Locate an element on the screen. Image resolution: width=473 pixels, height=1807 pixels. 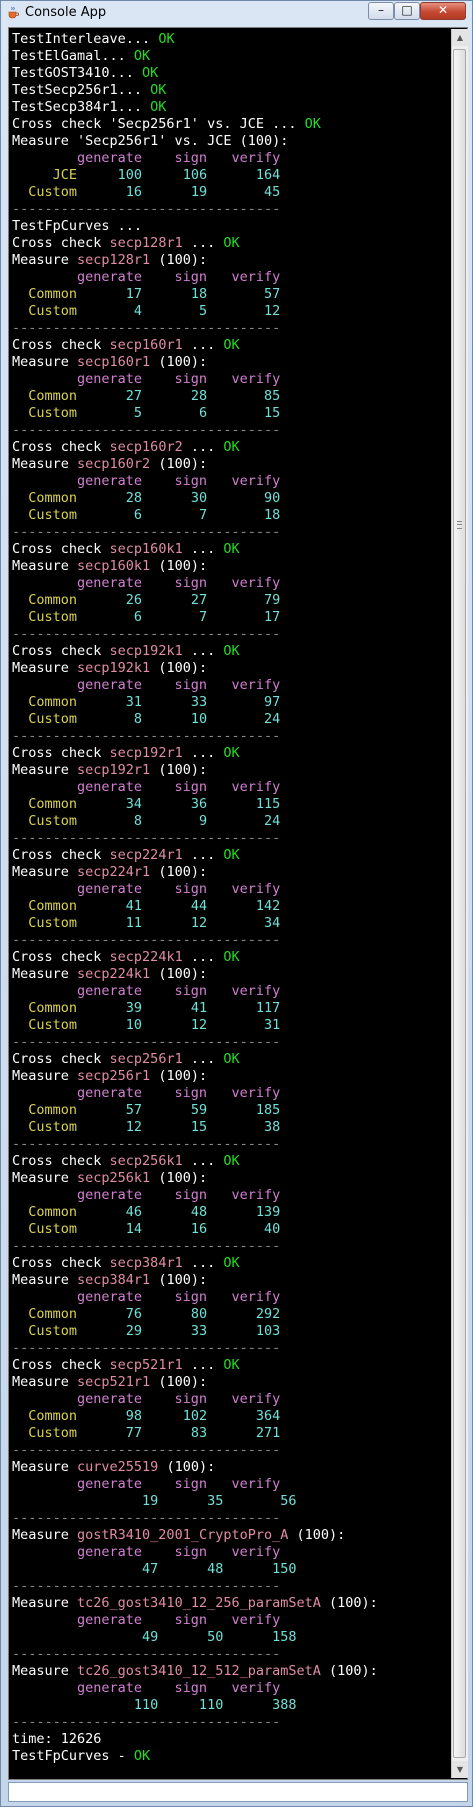
scroll-up-icon: ▲ is located at coordinates (460, 37).